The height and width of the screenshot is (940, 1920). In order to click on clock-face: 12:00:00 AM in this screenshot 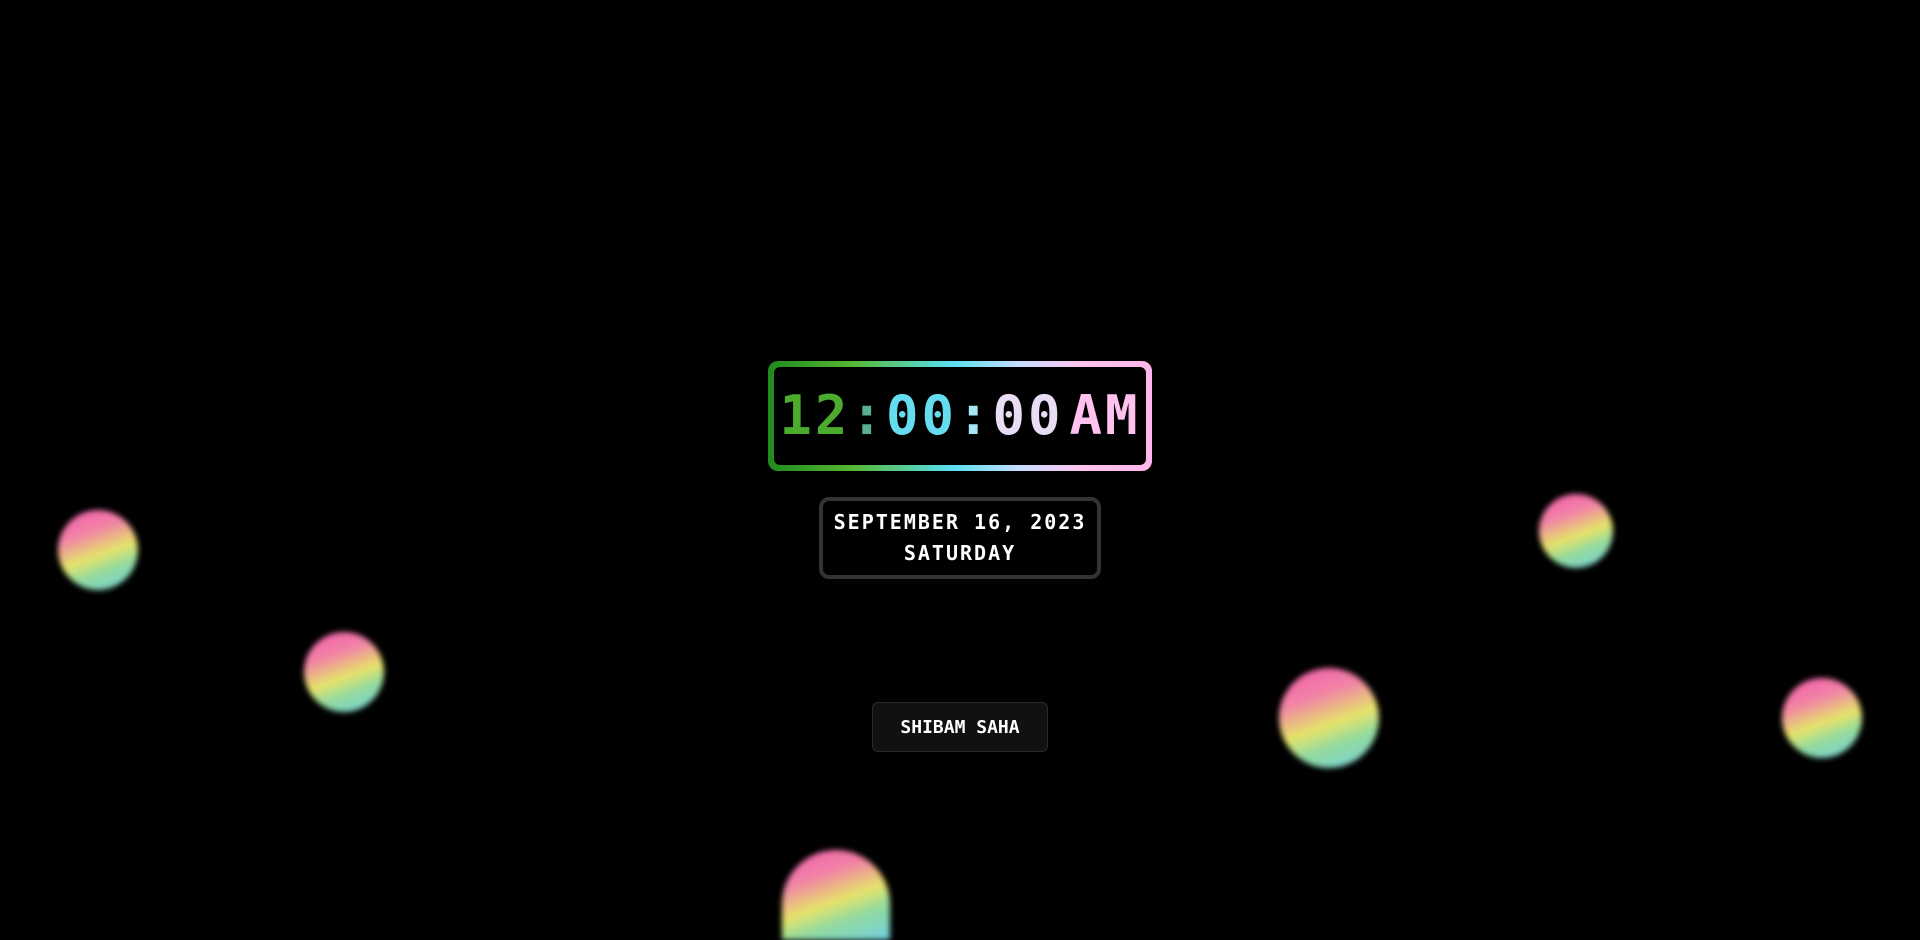, I will do `click(960, 416)`.